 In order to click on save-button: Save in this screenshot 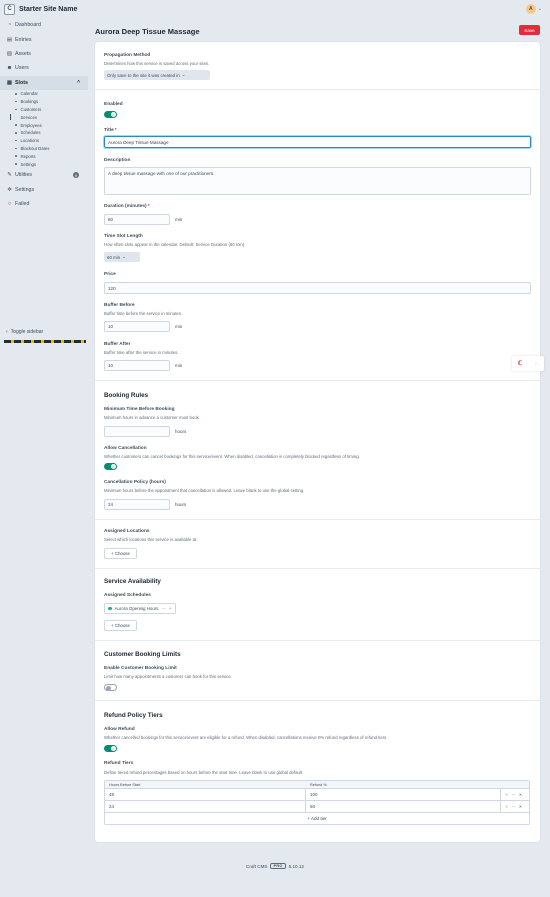, I will do `click(529, 30)`.